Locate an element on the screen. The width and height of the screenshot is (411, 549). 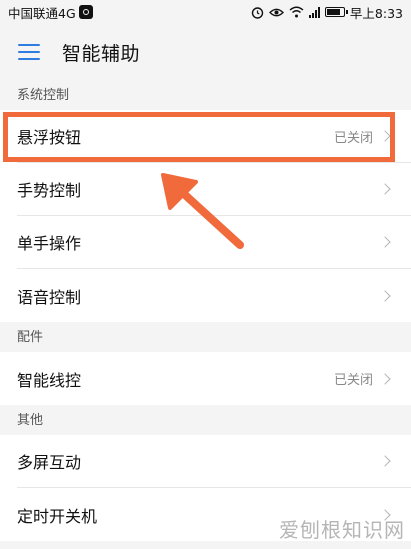
page-title: 智能辅助 is located at coordinates (101, 53).